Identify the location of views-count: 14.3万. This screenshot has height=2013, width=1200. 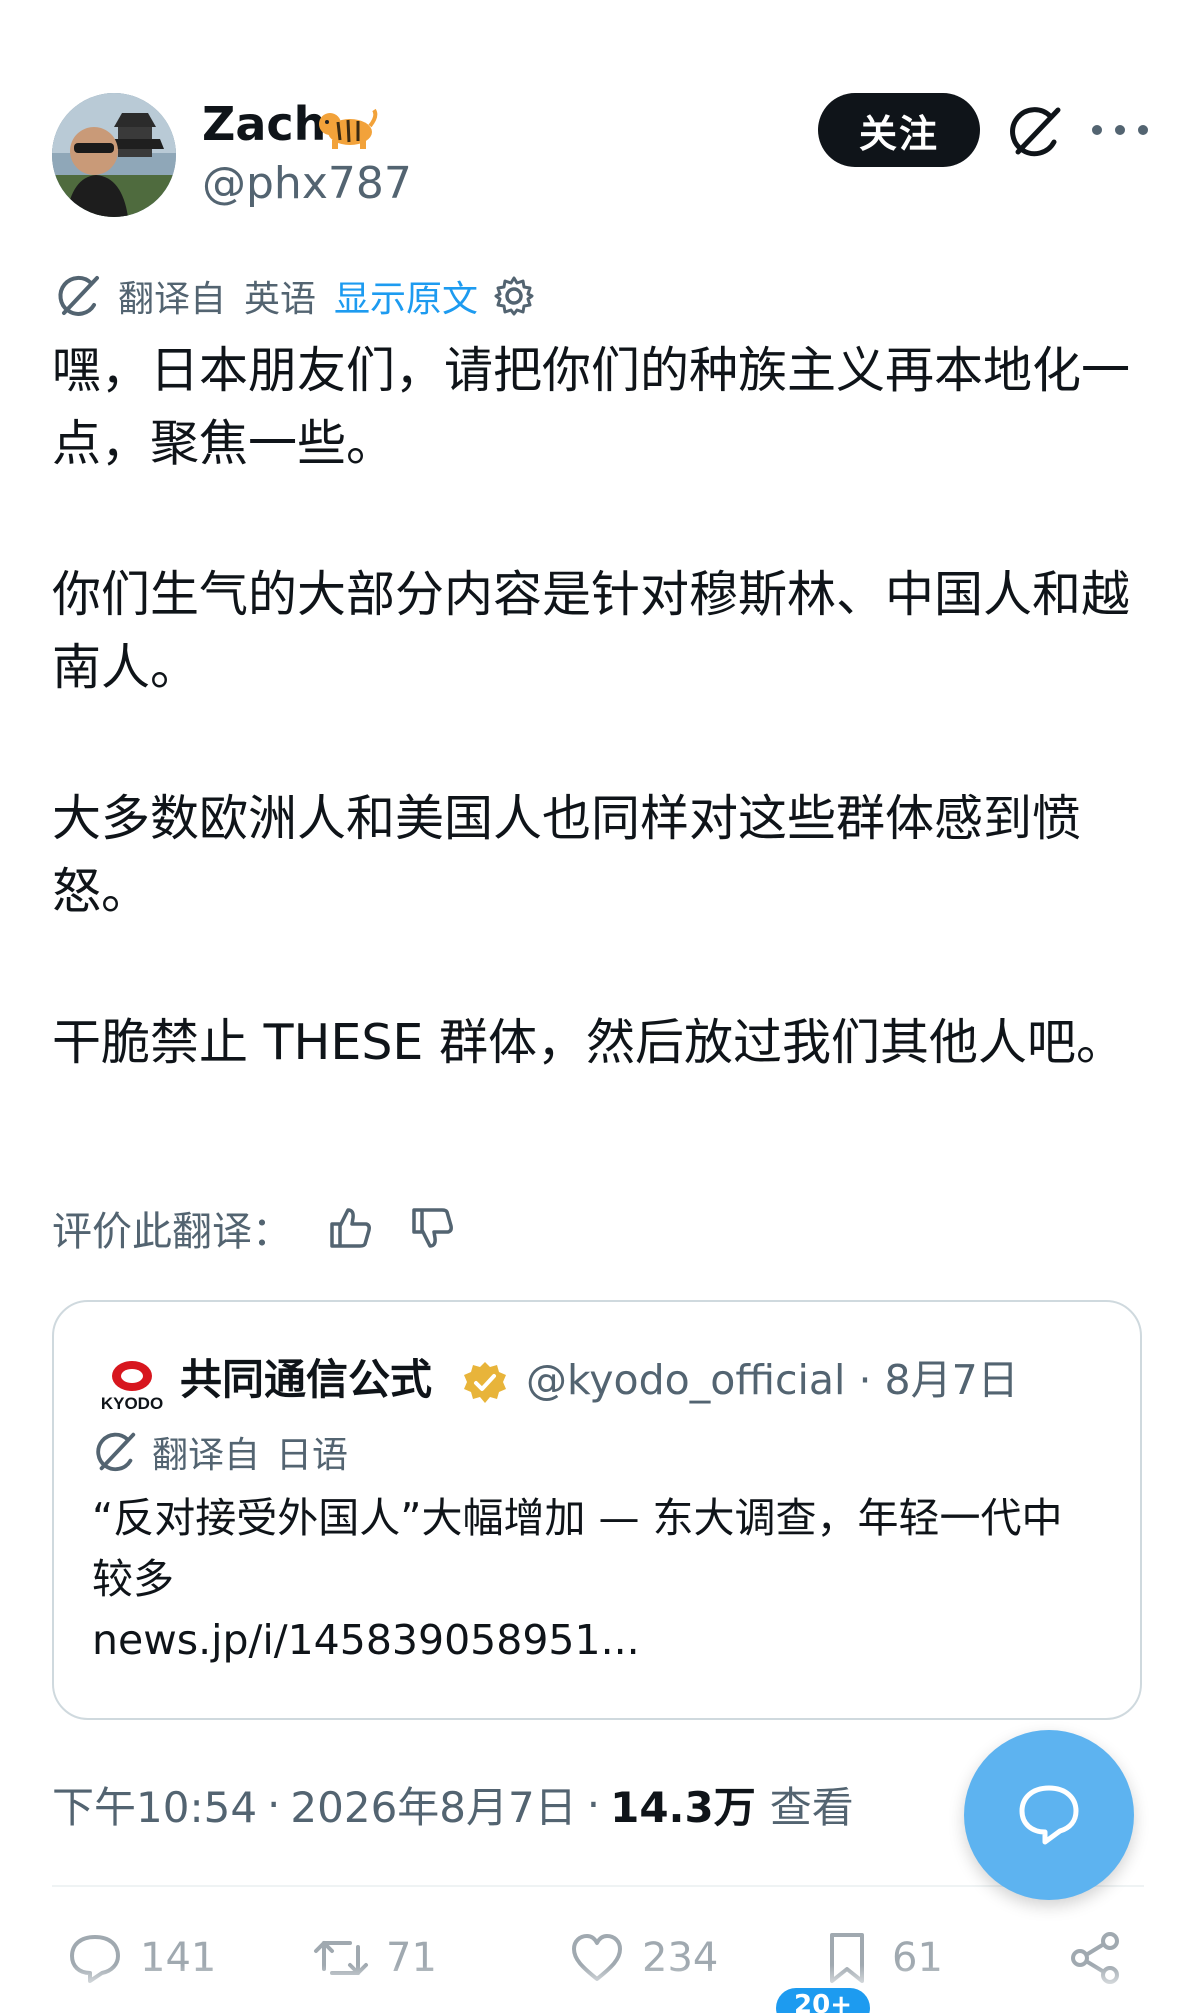
(683, 1807).